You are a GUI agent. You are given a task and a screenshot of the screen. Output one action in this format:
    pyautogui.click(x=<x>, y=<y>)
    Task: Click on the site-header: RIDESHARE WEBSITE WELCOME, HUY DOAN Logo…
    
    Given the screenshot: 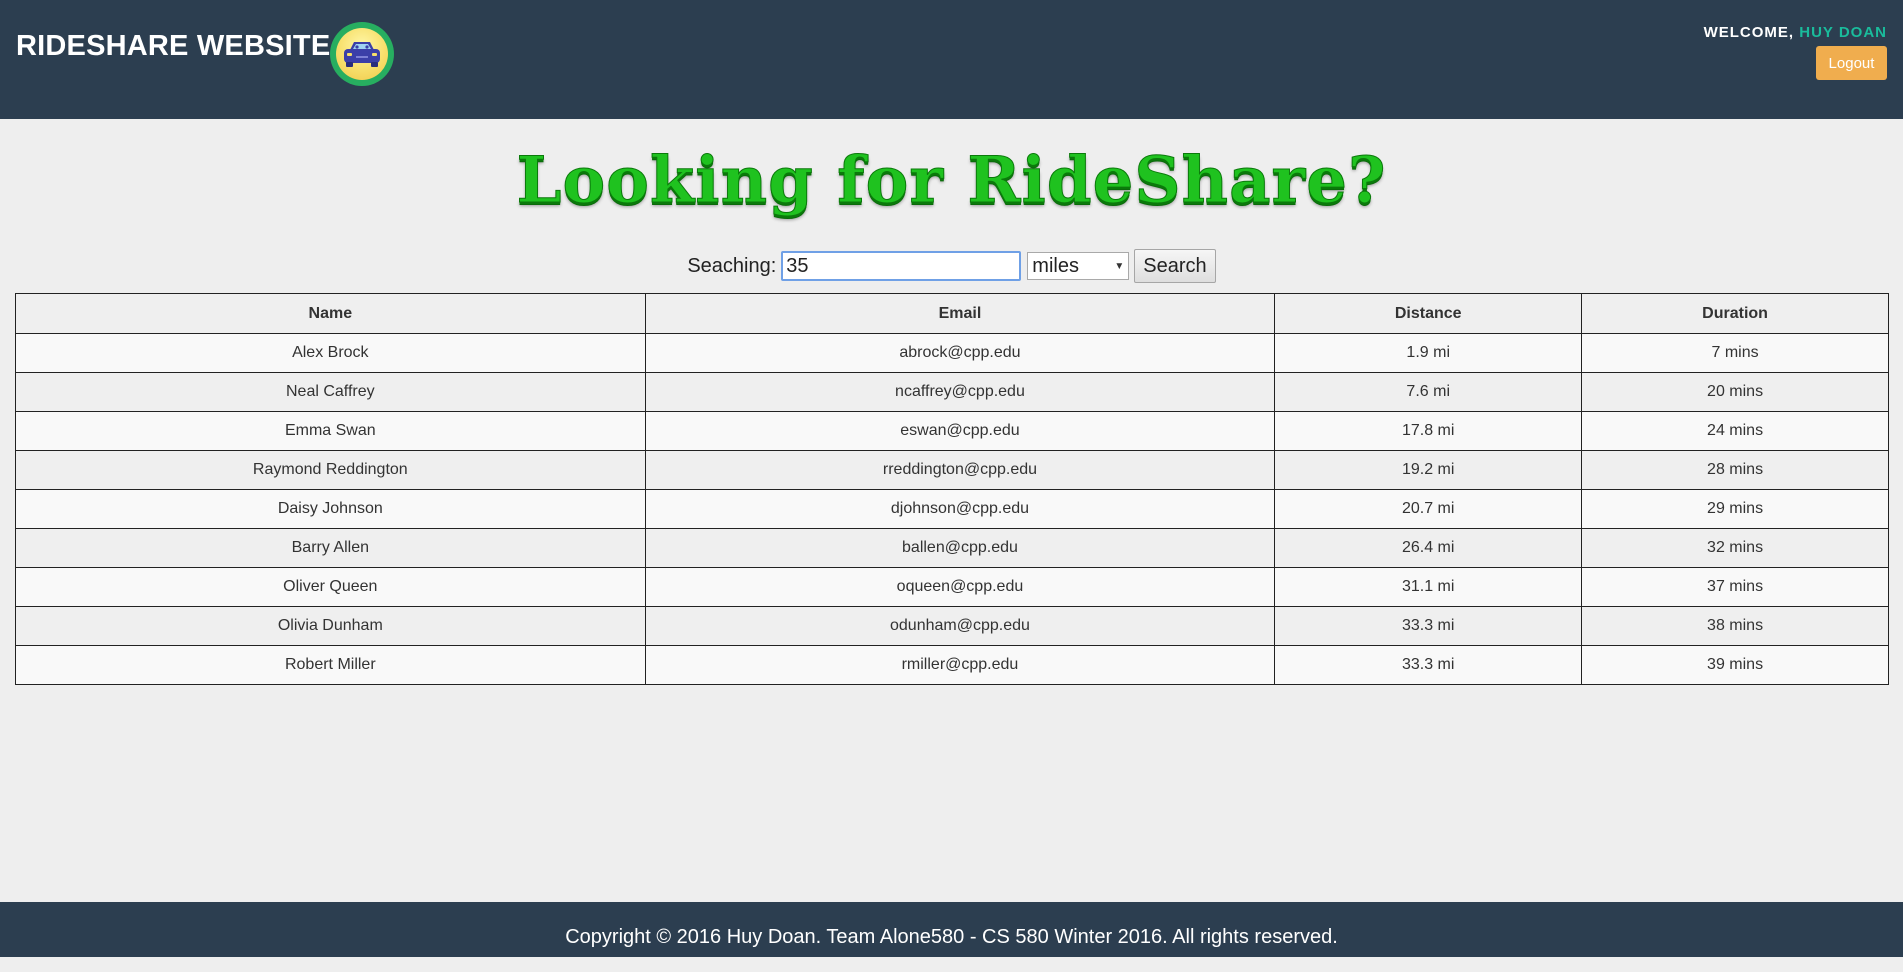 What is the action you would take?
    pyautogui.click(x=951, y=59)
    